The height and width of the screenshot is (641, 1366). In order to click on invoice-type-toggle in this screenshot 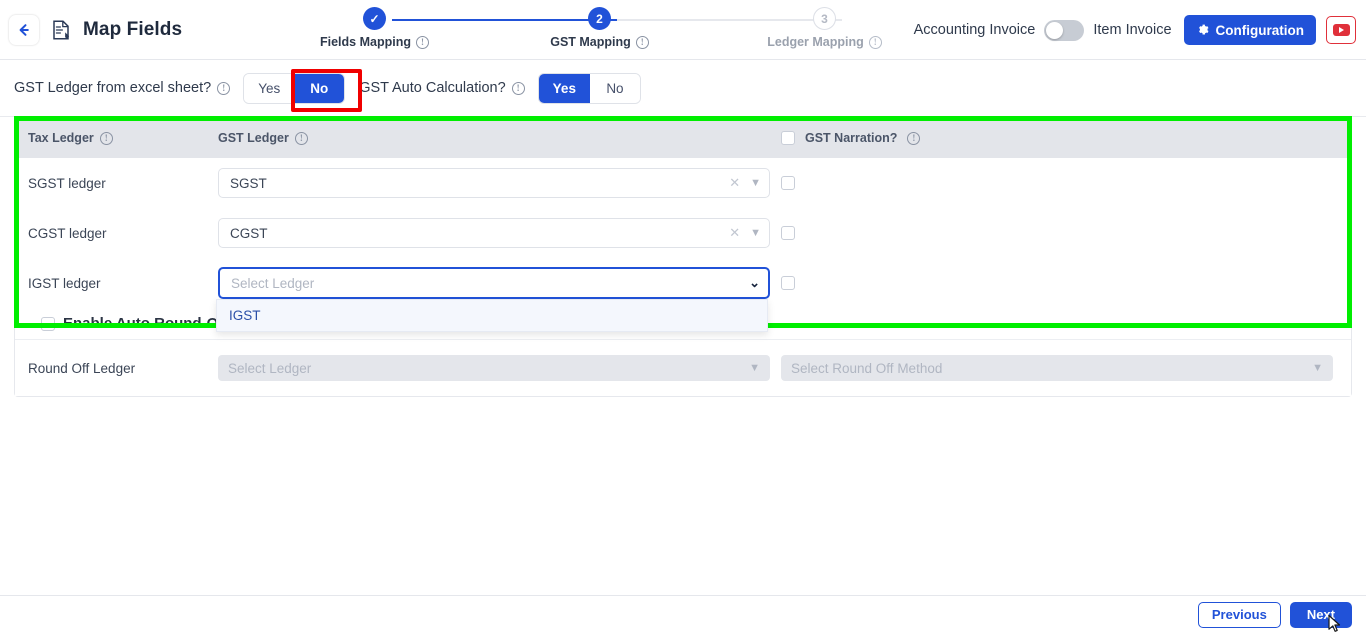, I will do `click(1064, 30)`.